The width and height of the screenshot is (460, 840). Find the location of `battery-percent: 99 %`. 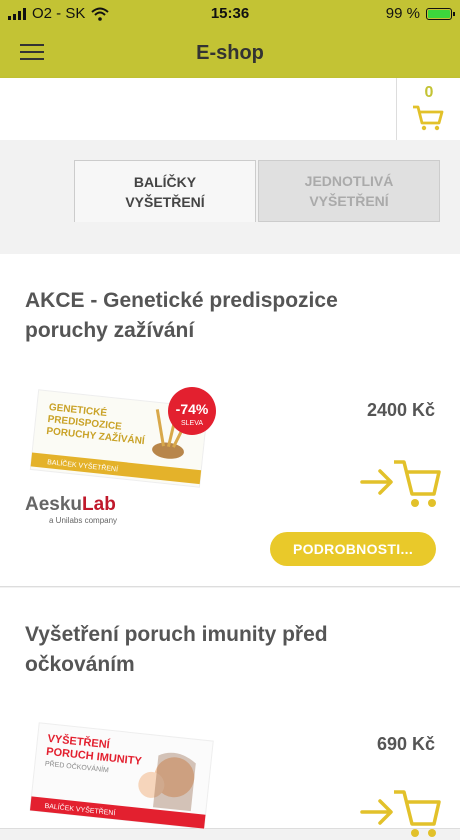

battery-percent: 99 % is located at coordinates (402, 13).